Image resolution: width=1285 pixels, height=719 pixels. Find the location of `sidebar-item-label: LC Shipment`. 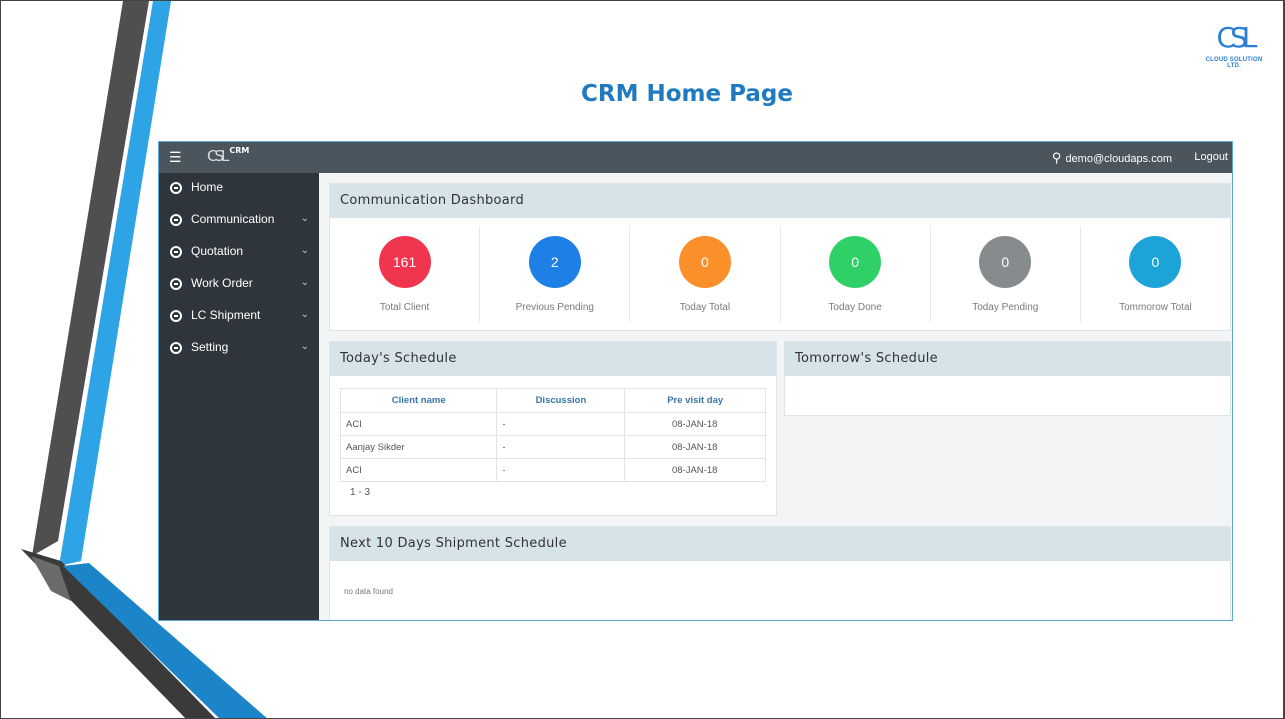

sidebar-item-label: LC Shipment is located at coordinates (226, 315).